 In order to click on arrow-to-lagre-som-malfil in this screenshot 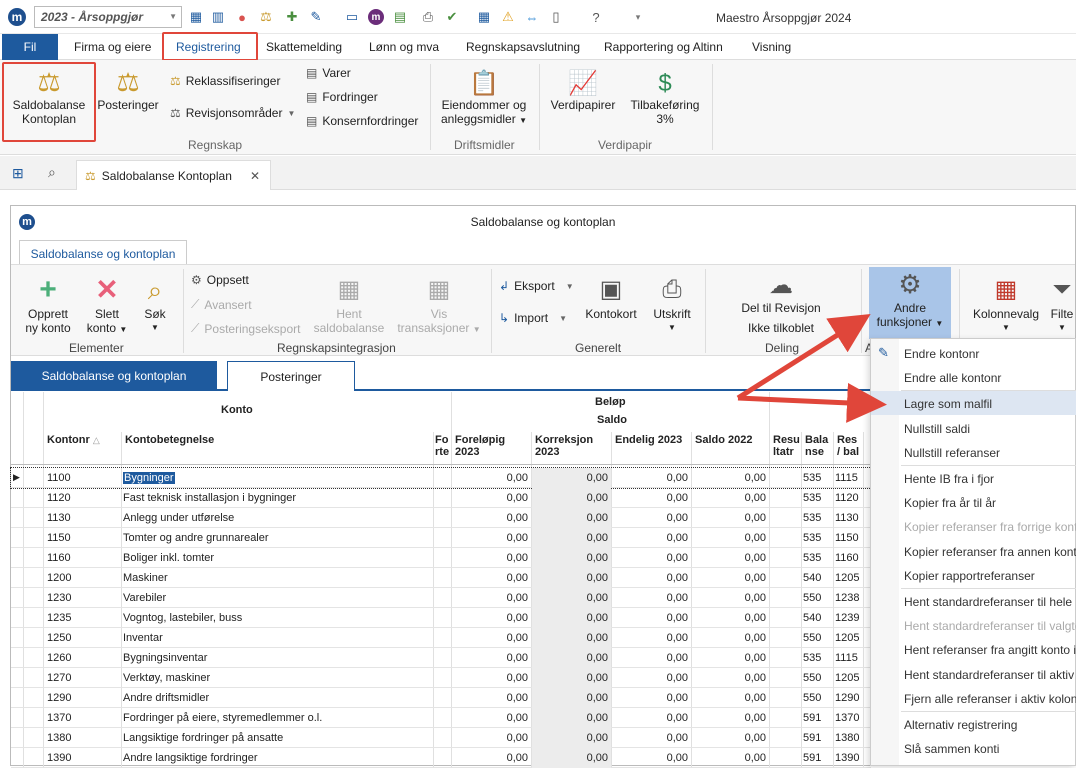, I will do `click(812, 402)`.